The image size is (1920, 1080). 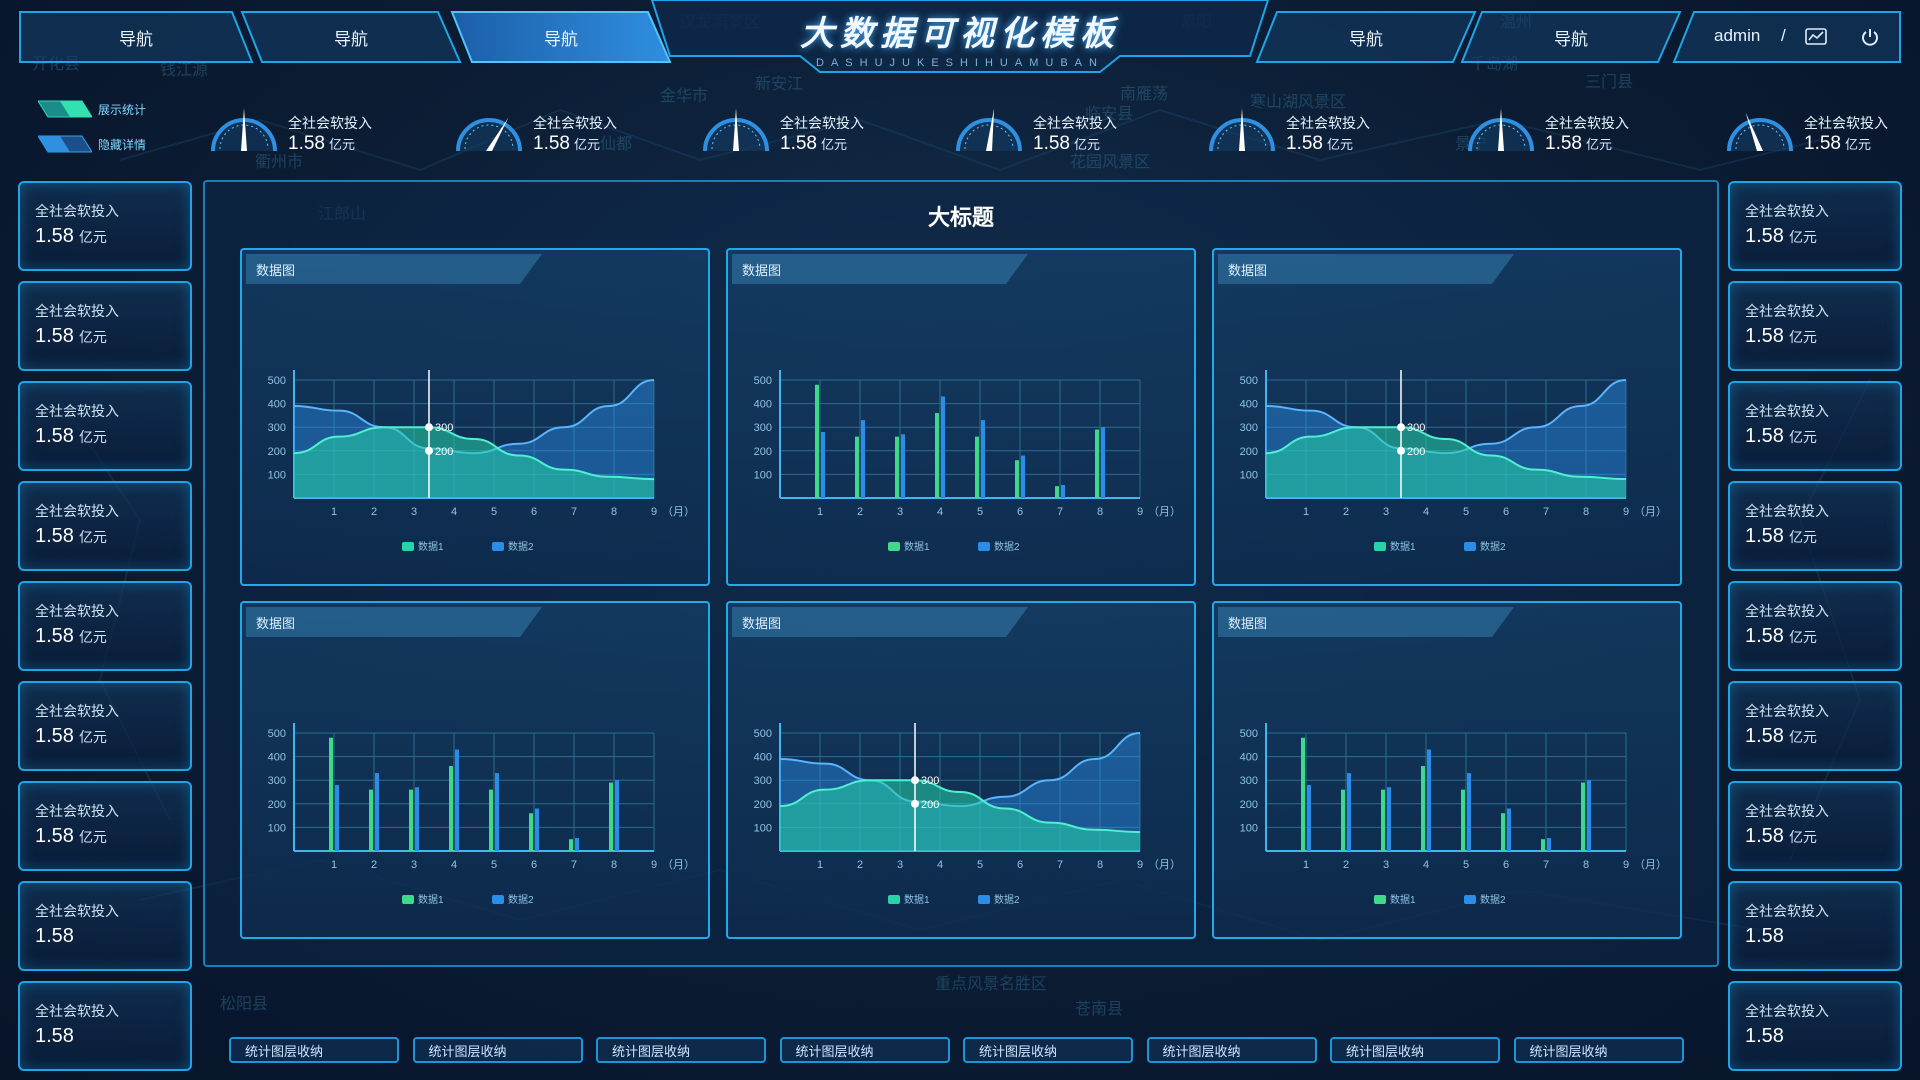 What do you see at coordinates (341, 144) in the screenshot?
I see `gauge-unit: 亿元` at bounding box center [341, 144].